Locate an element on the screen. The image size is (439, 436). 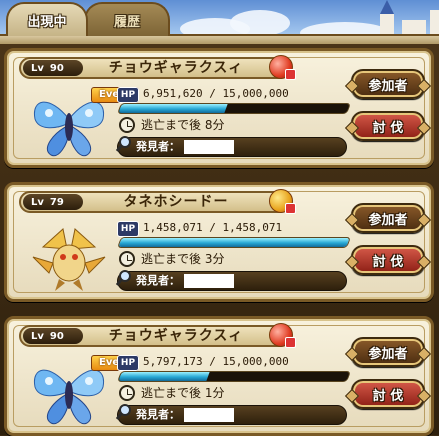
cloud is located at coordinates (260, 23).